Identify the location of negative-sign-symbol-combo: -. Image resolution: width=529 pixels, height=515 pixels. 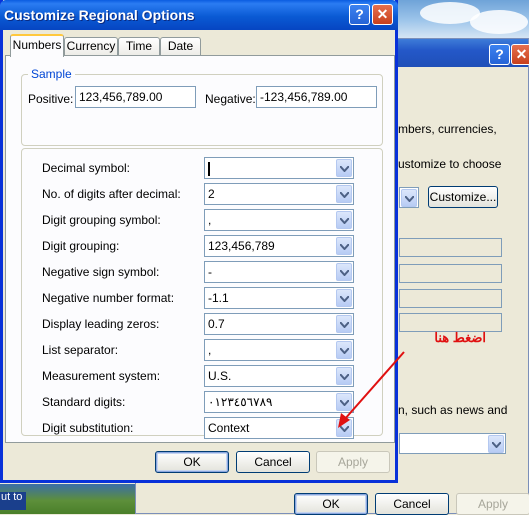
(279, 272).